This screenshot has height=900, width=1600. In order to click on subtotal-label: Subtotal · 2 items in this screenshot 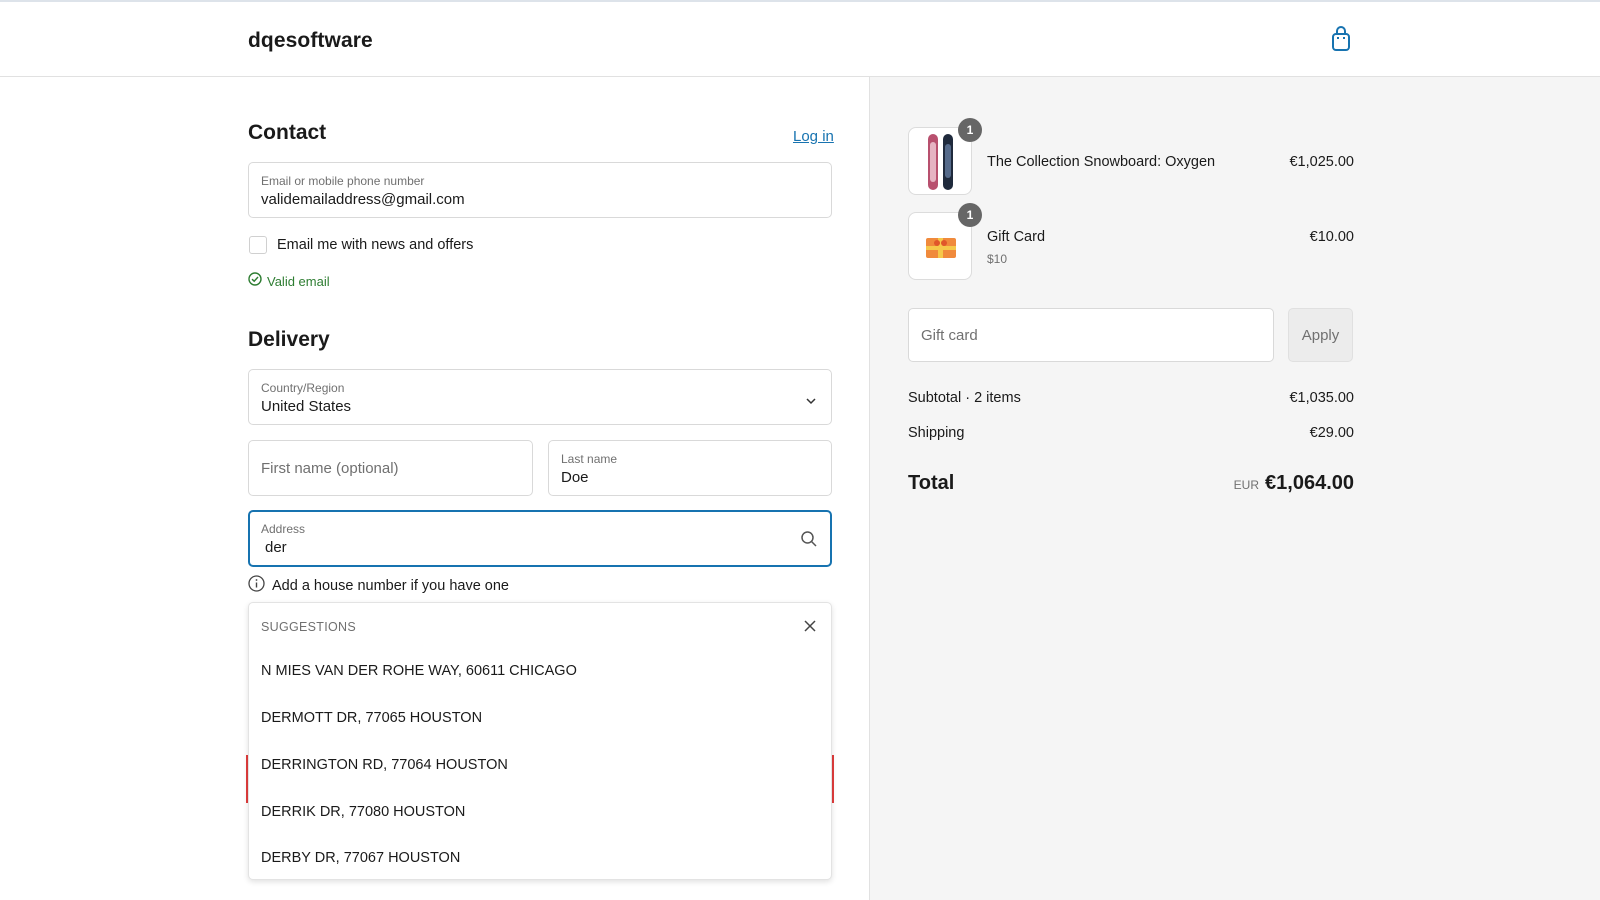, I will do `click(964, 398)`.